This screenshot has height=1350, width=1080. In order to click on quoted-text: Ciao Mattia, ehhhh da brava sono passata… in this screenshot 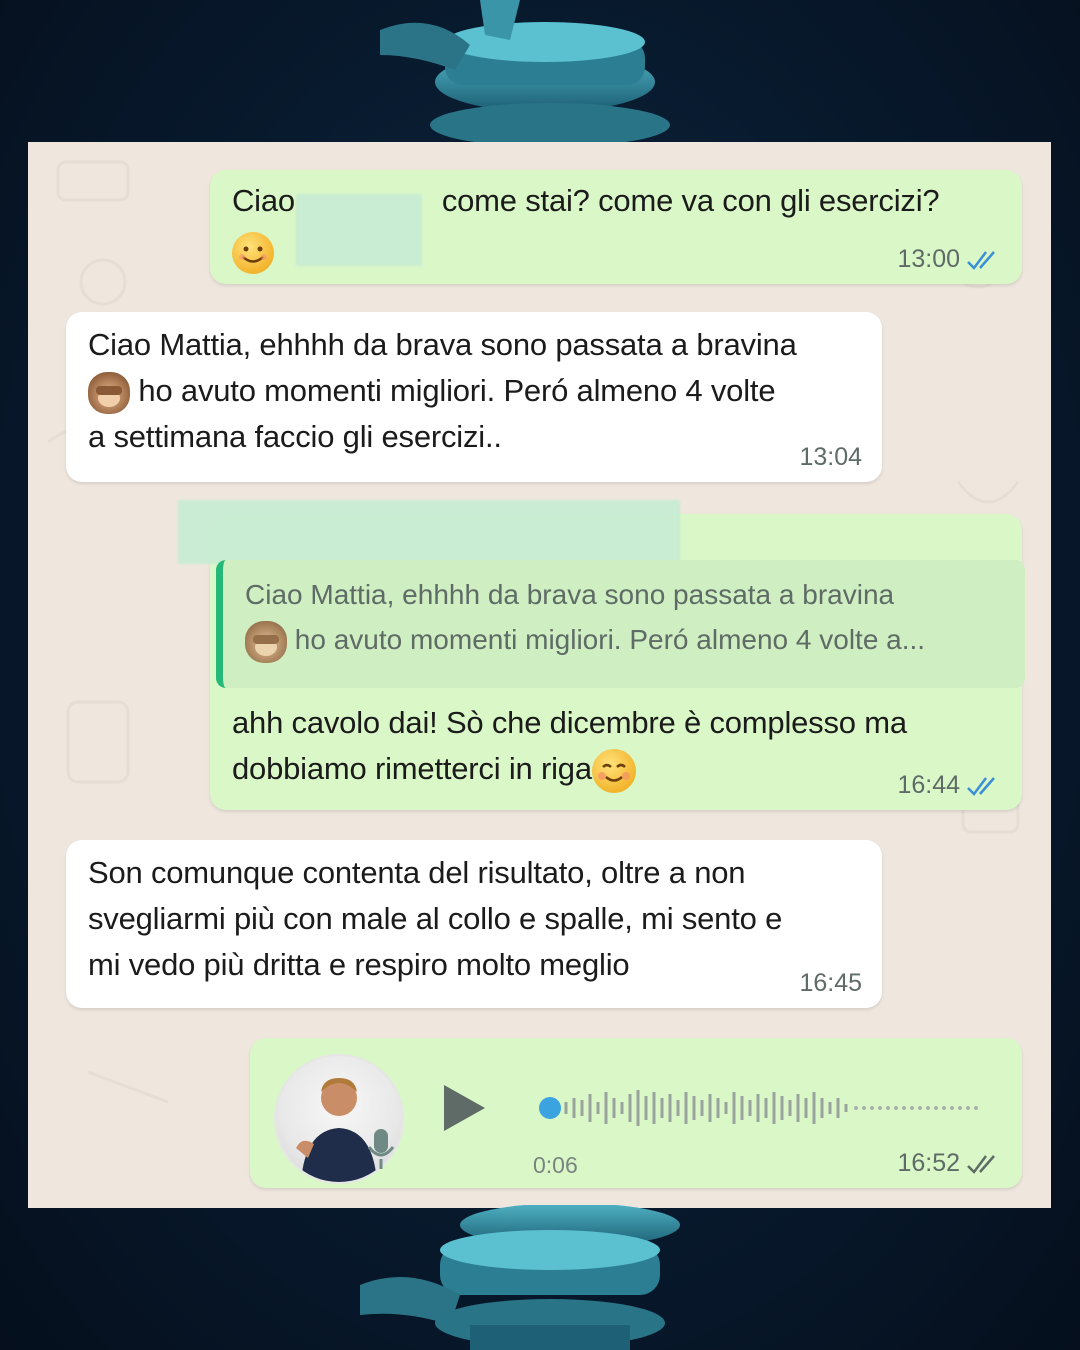, I will do `click(570, 594)`.